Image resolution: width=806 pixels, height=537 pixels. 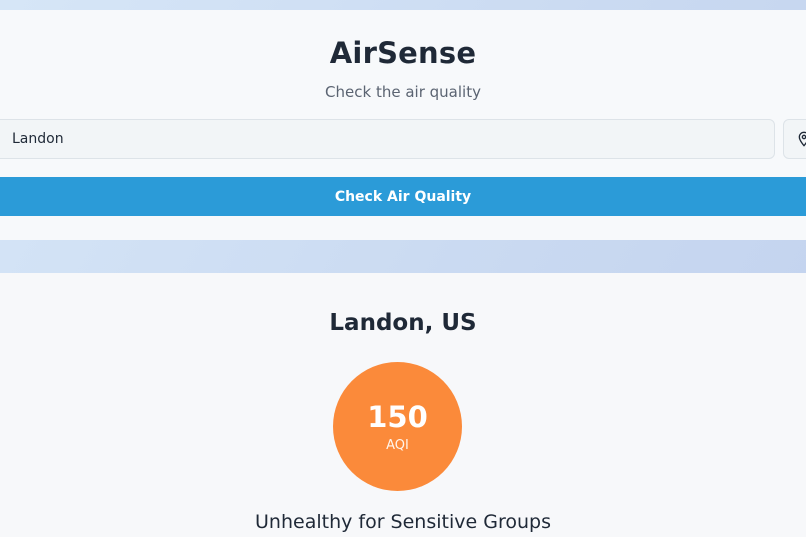 I want to click on aqi-label: AQI, so click(x=397, y=445).